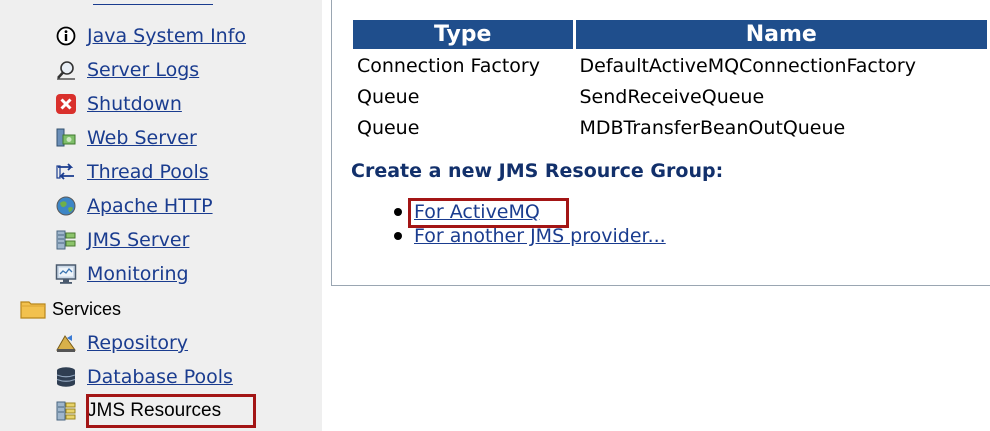 Image resolution: width=990 pixels, height=431 pixels. I want to click on jms-server-icon, so click(66, 240).